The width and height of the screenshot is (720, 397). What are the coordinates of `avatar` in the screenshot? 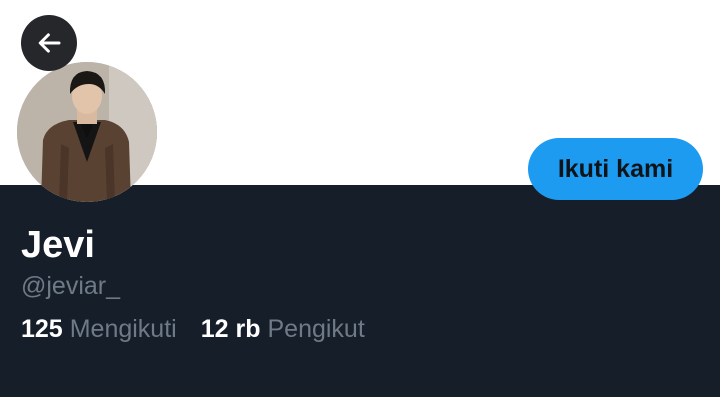 It's located at (87, 132).